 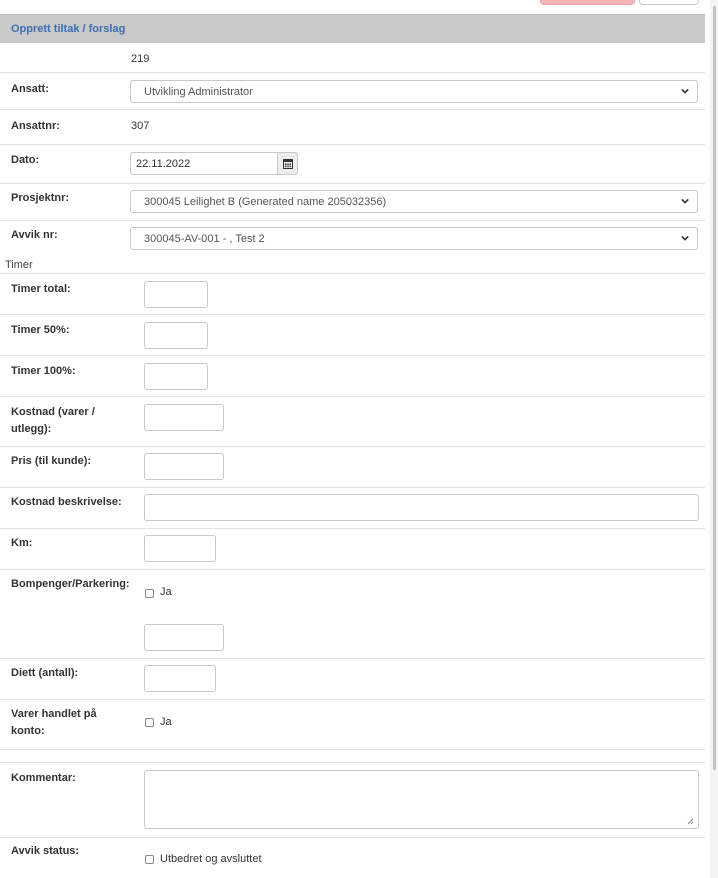 I want to click on scrollbar-thumb, so click(x=714, y=388).